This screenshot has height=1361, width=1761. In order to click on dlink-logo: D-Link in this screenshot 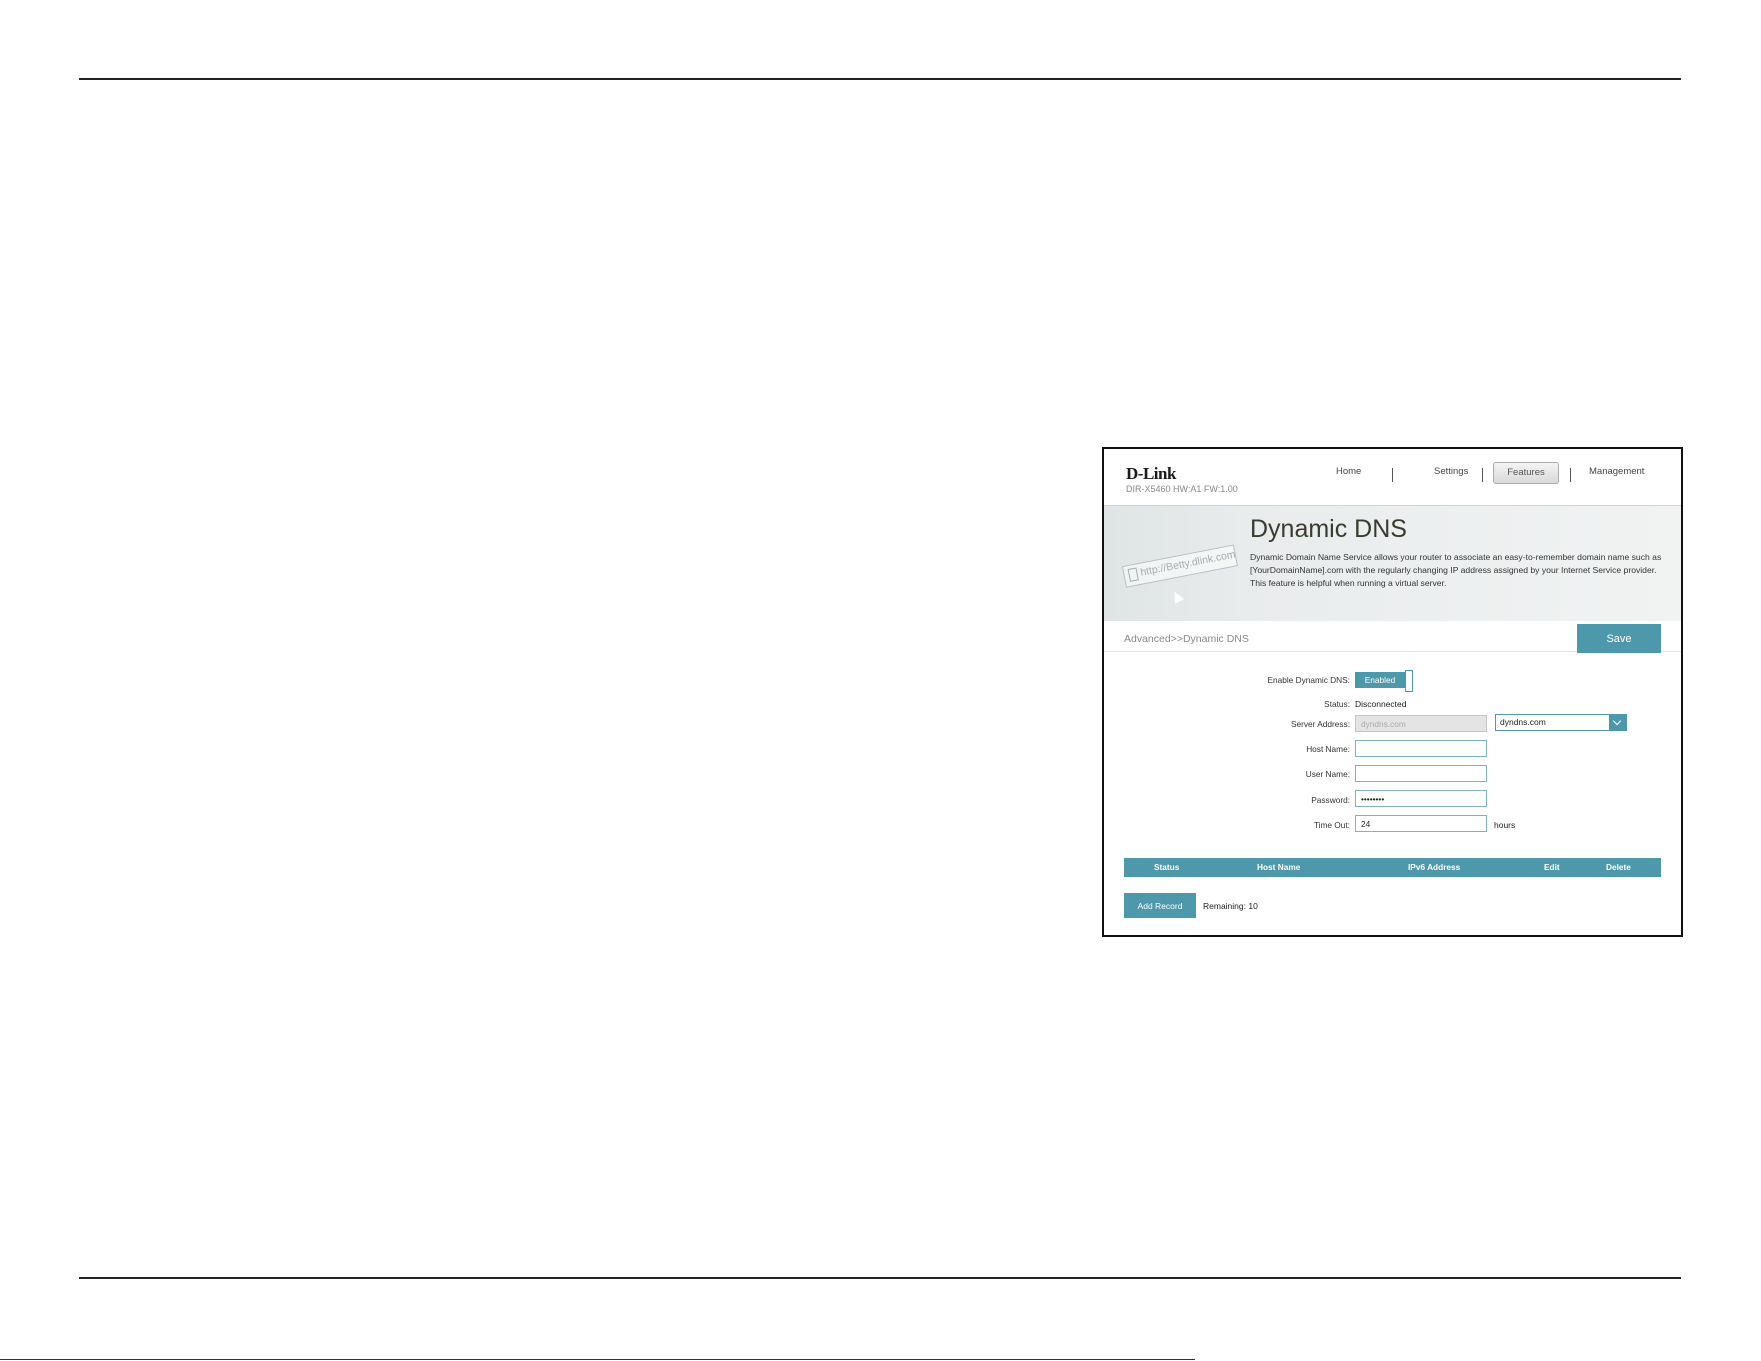, I will do `click(1151, 473)`.